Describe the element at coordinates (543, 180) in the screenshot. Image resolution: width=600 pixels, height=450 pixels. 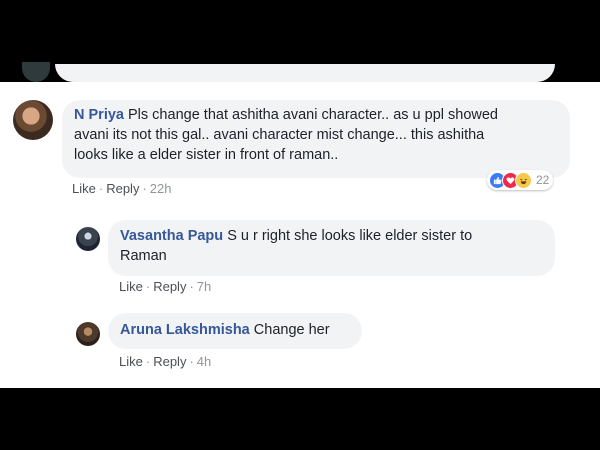
I see `reaction-count: 22` at that location.